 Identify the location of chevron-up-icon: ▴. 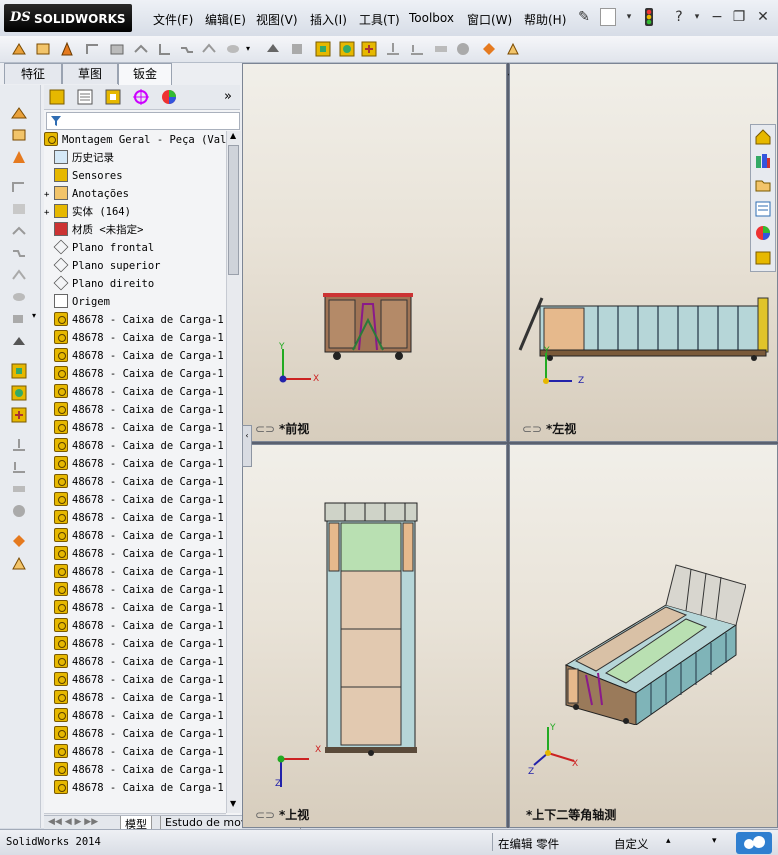
(668, 841).